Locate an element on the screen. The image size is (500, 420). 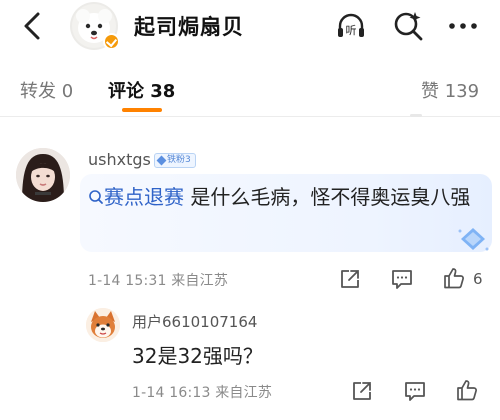
tab-bar: 转发 0 评论 38 赞 139 is located at coordinates (250, 88).